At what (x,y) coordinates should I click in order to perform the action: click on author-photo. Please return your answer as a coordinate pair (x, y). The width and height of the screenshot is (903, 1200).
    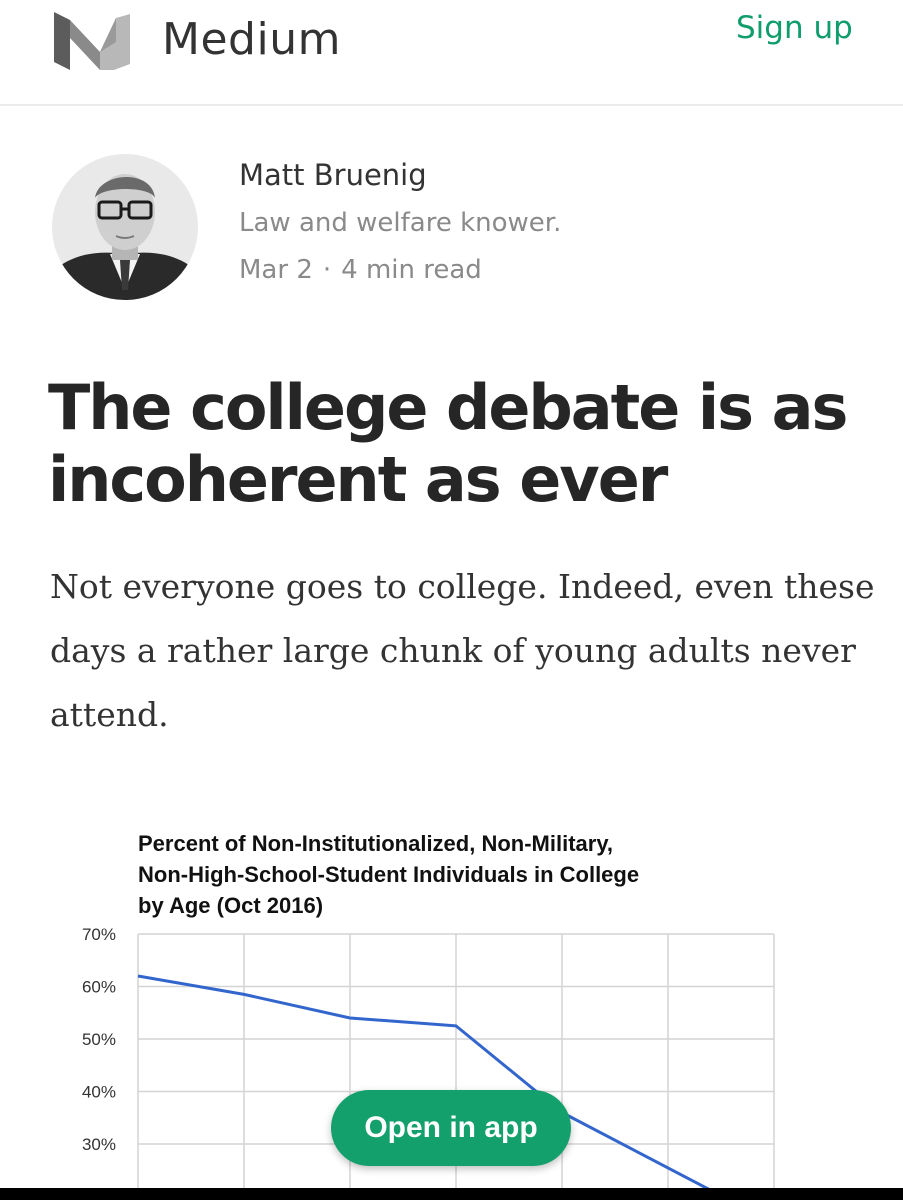
    Looking at the image, I should click on (125, 227).